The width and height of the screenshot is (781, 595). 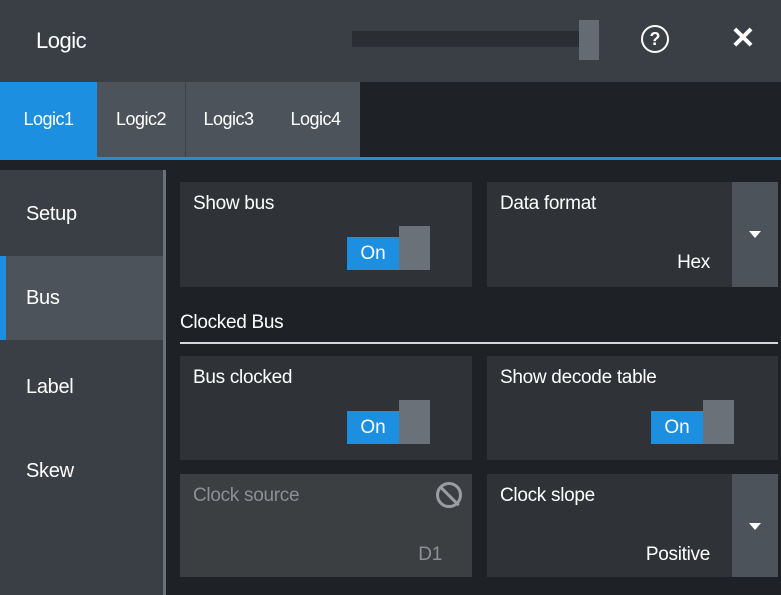 I want to click on bus-clocked-label: Bus clocked, so click(x=243, y=377).